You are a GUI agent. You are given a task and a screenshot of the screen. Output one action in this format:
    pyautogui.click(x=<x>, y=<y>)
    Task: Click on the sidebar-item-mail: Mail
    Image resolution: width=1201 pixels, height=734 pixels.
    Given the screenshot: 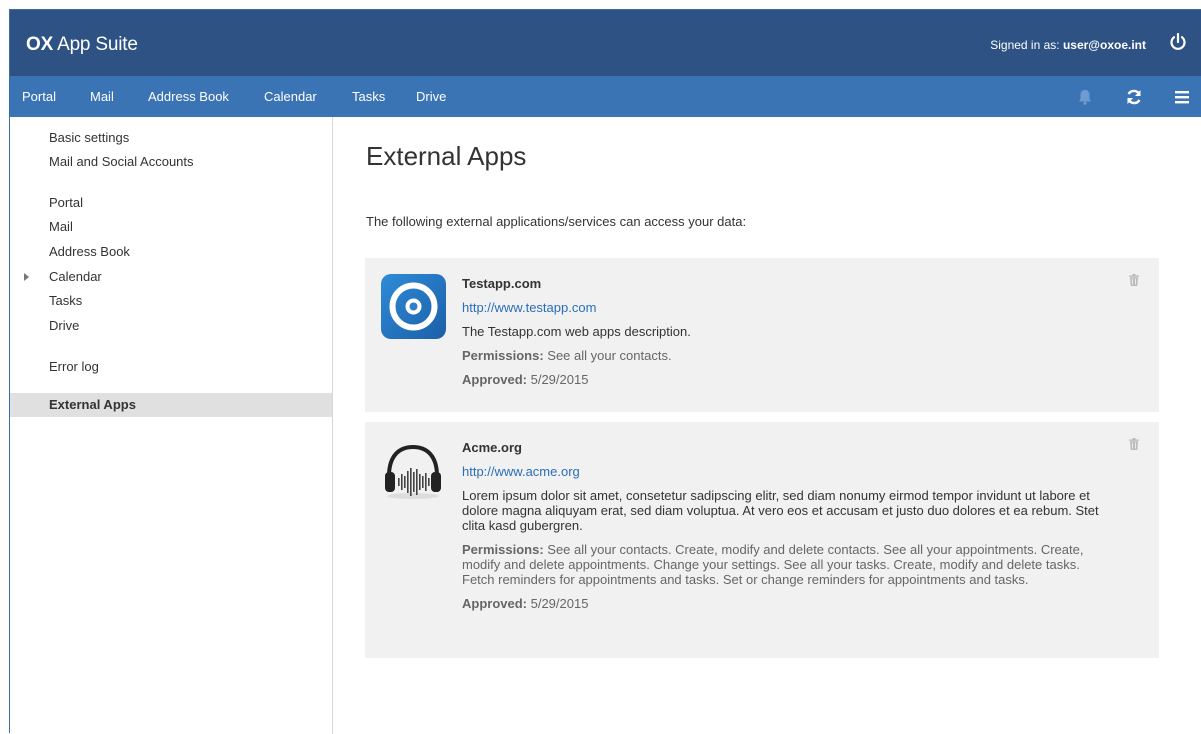 What is the action you would take?
    pyautogui.click(x=61, y=226)
    